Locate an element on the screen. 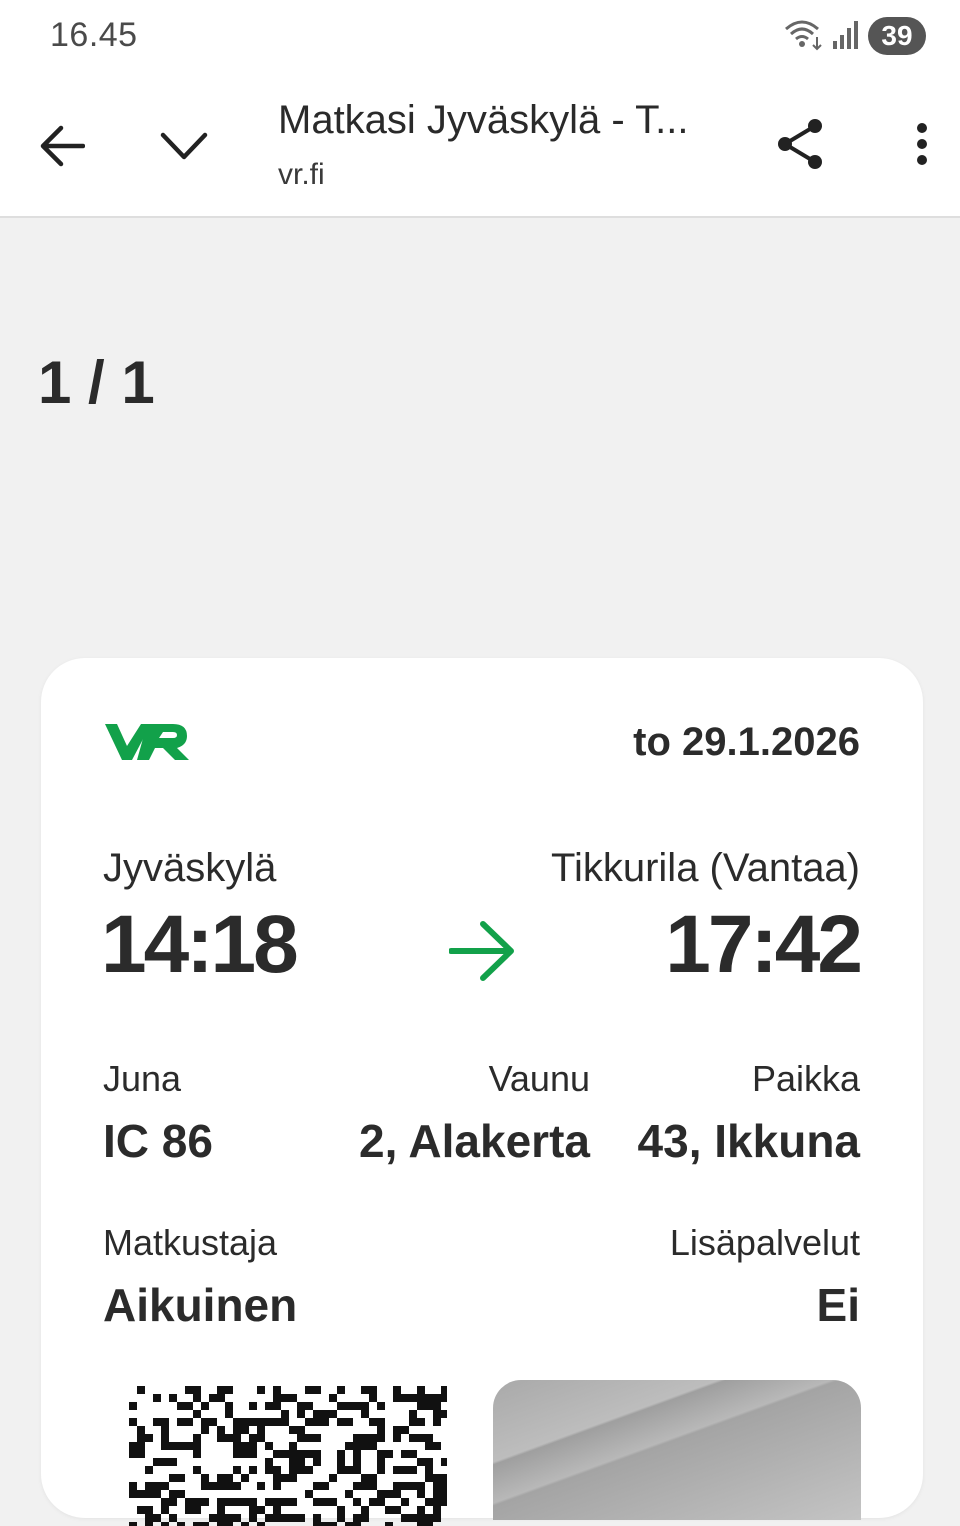 This screenshot has height=1526, width=960. chevron-down-icon is located at coordinates (184, 148).